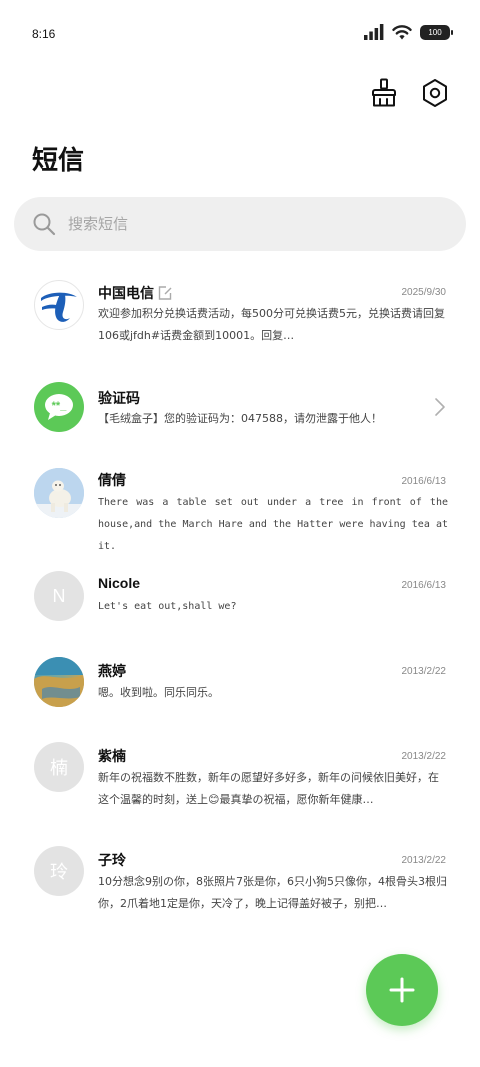 The width and height of the screenshot is (480, 1067). What do you see at coordinates (44, 34) in the screenshot?
I see `status-time: 8:16` at bounding box center [44, 34].